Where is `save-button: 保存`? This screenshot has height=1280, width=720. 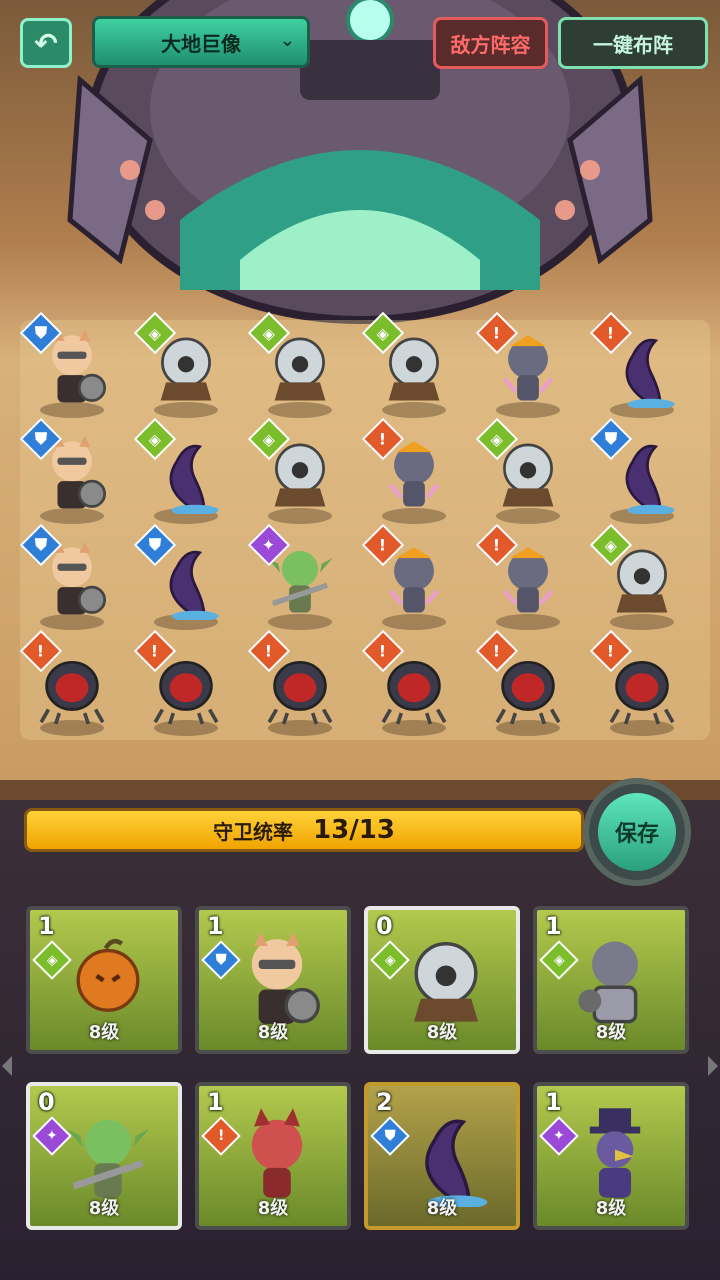 save-button: 保存 is located at coordinates (637, 832).